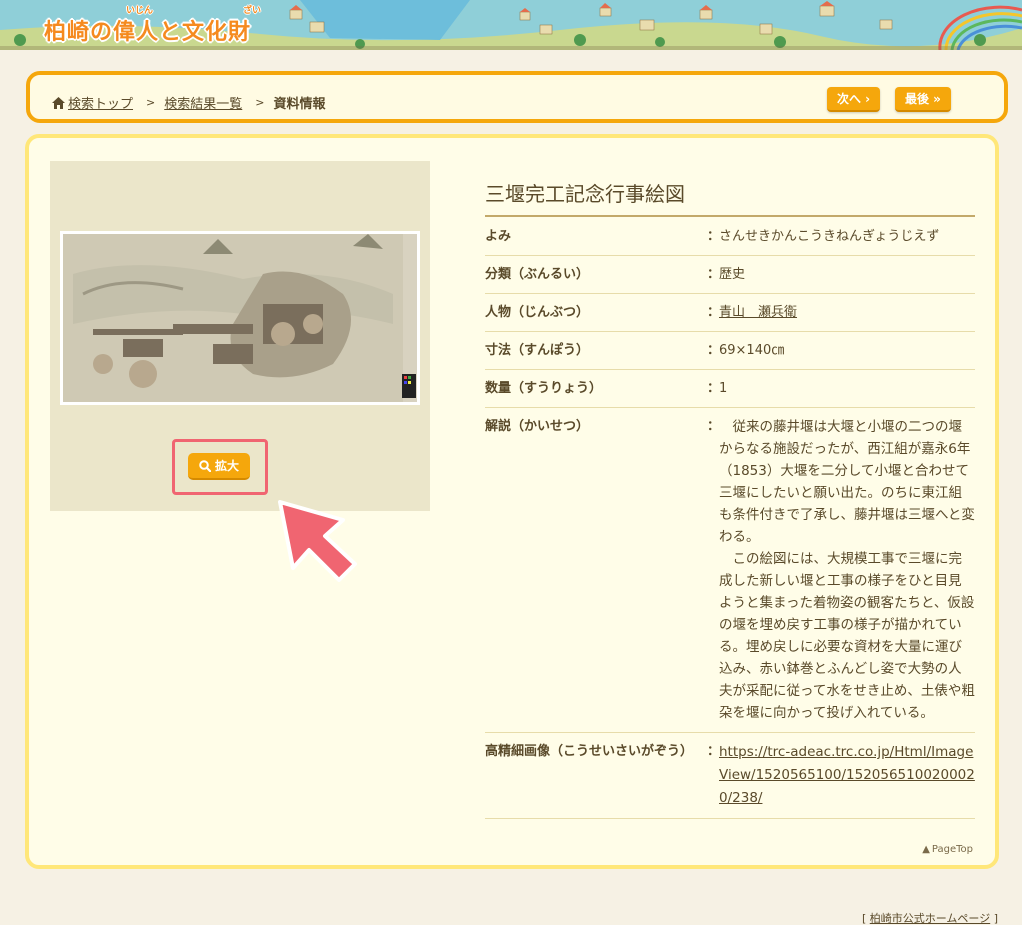 Image resolution: width=1022 pixels, height=925 pixels. Describe the element at coordinates (829, 236) in the screenshot. I see `row-value: さんせきかんこうきねんぎょうじえず` at that location.